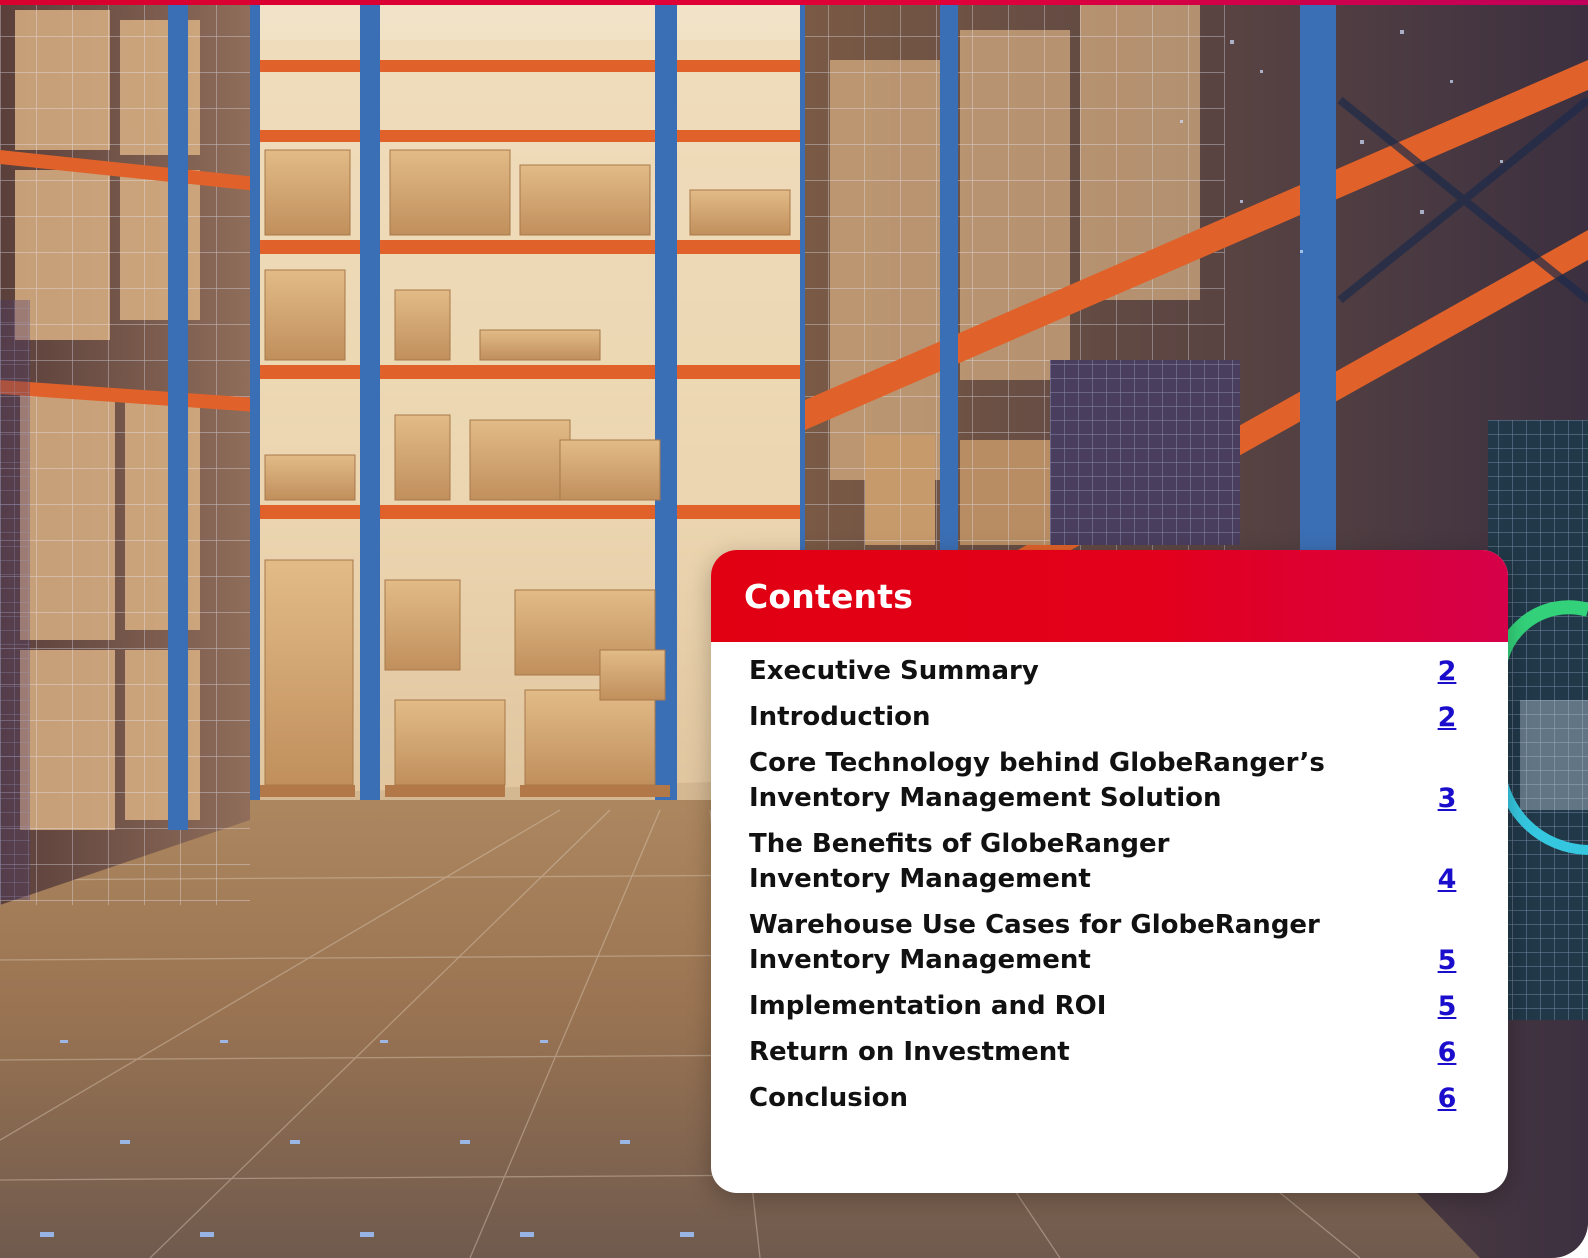 Image resolution: width=1588 pixels, height=1258 pixels. I want to click on toc-page-link: 3, so click(1447, 798).